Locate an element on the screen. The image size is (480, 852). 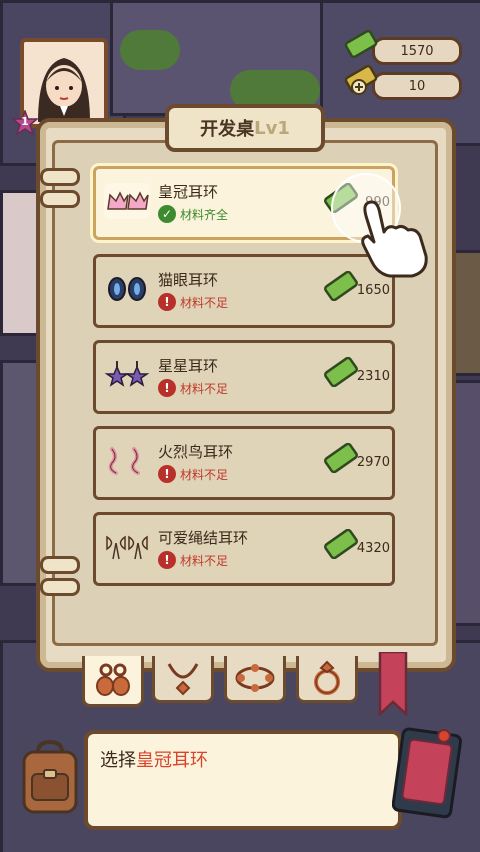
item-name: 皇冠耳环 is located at coordinates (188, 192).